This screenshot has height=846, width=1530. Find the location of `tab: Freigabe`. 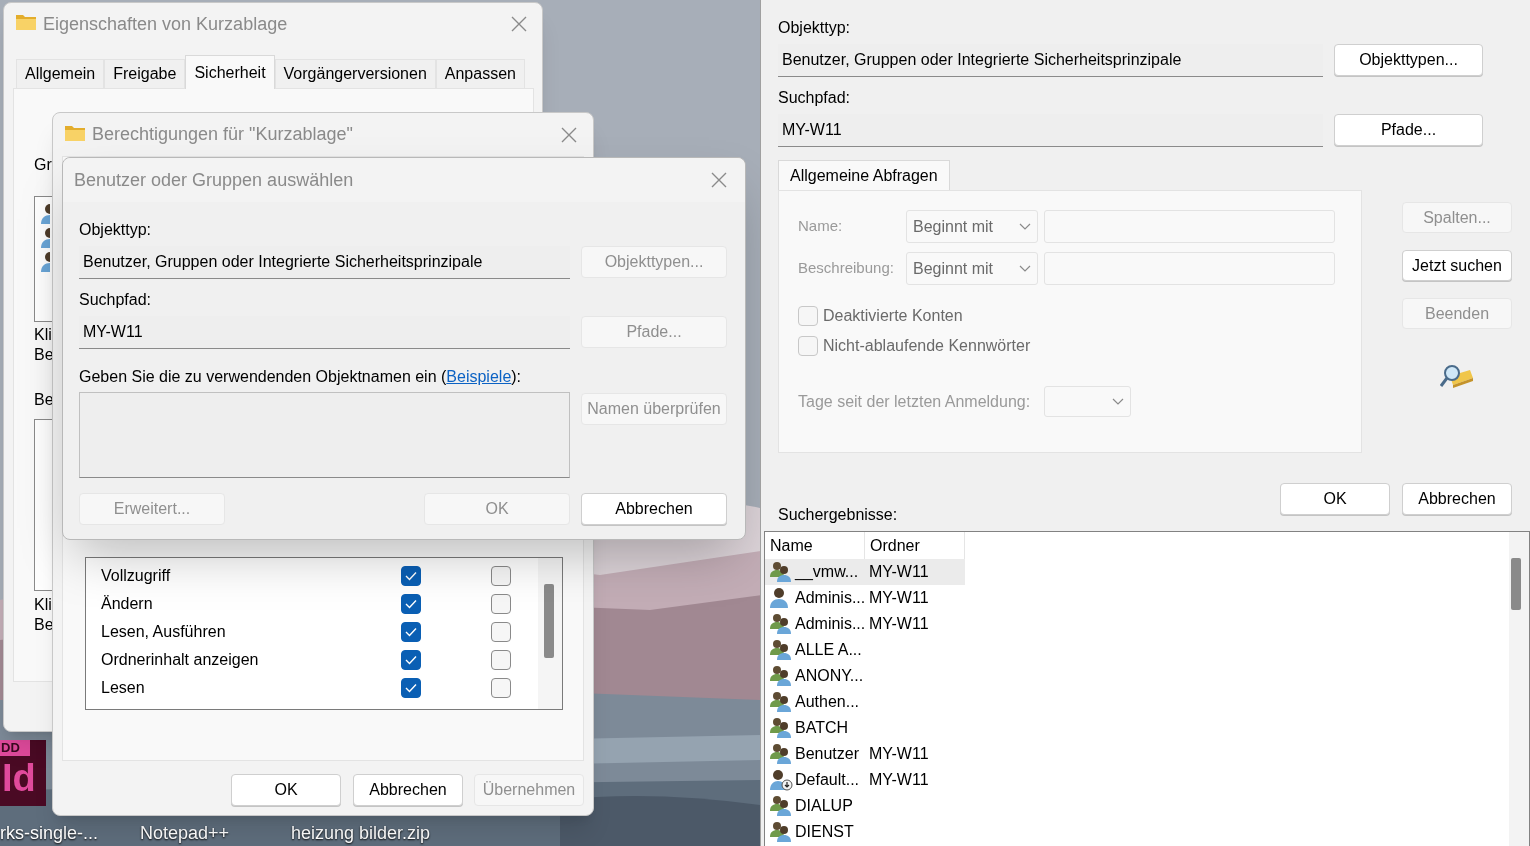

tab: Freigabe is located at coordinates (145, 74).